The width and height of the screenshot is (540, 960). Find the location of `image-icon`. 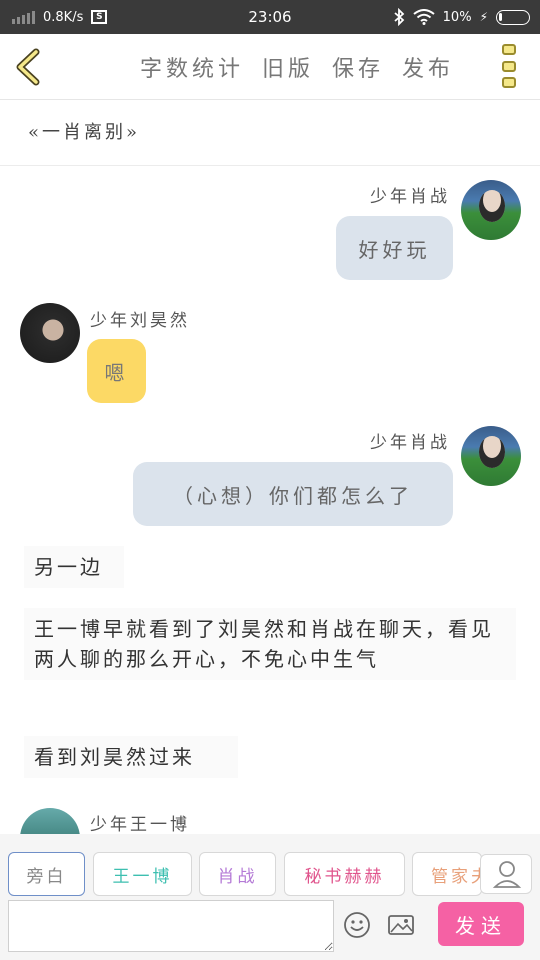

image-icon is located at coordinates (401, 925).